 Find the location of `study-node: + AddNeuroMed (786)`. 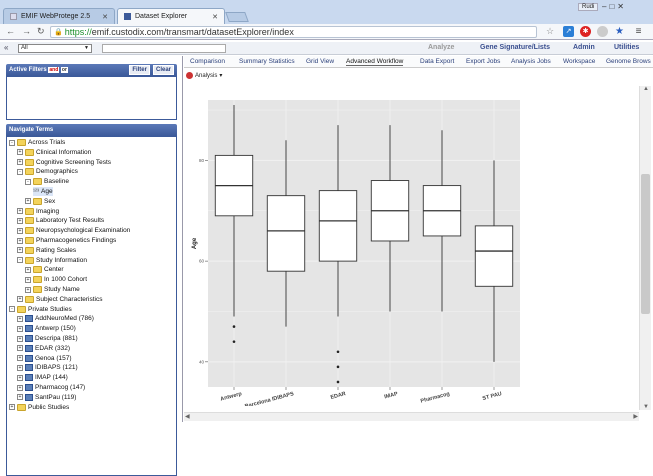

study-node: + AddNeuroMed (786) is located at coordinates (55, 318).